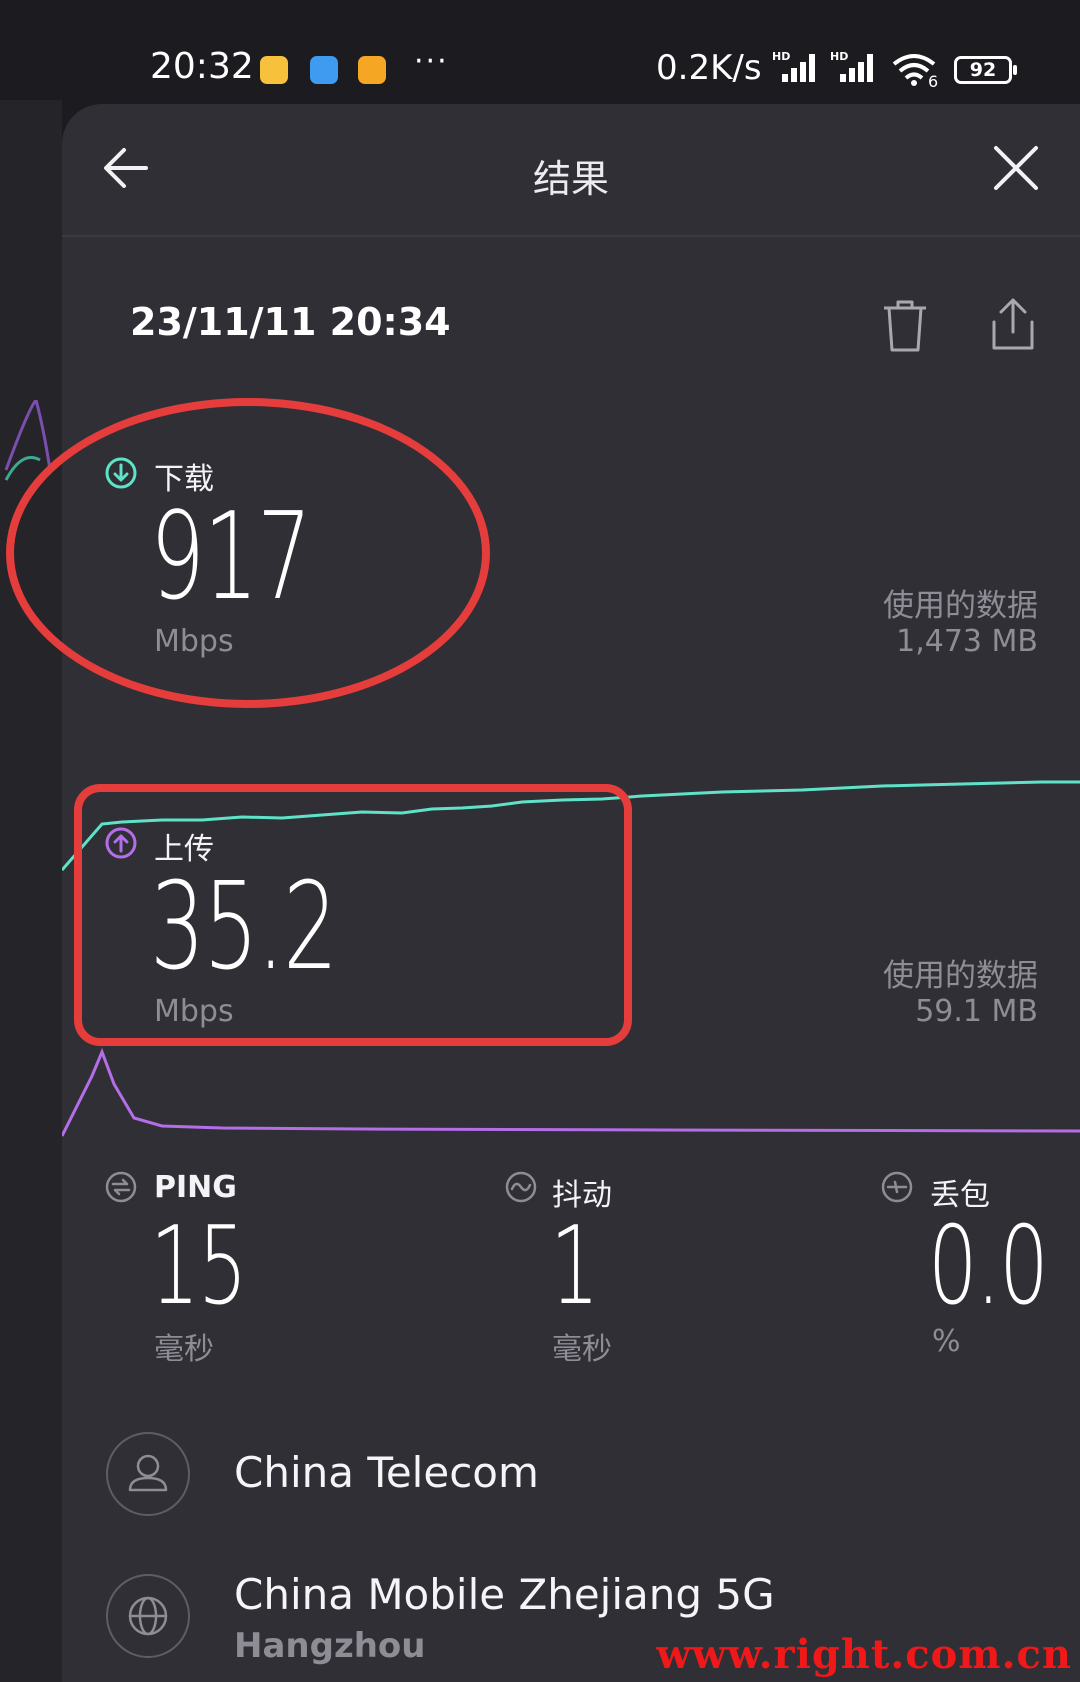  What do you see at coordinates (933, 81) in the screenshot?
I see `wifi-6-badge: 6` at bounding box center [933, 81].